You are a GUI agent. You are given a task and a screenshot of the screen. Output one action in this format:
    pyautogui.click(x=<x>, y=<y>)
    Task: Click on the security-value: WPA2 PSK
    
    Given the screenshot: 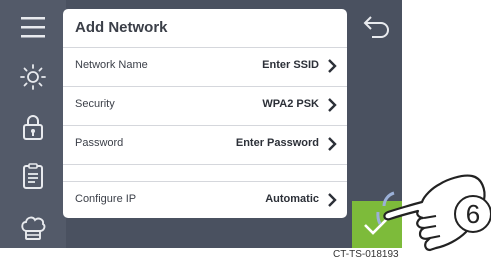 What is the action you would take?
    pyautogui.click(x=290, y=104)
    